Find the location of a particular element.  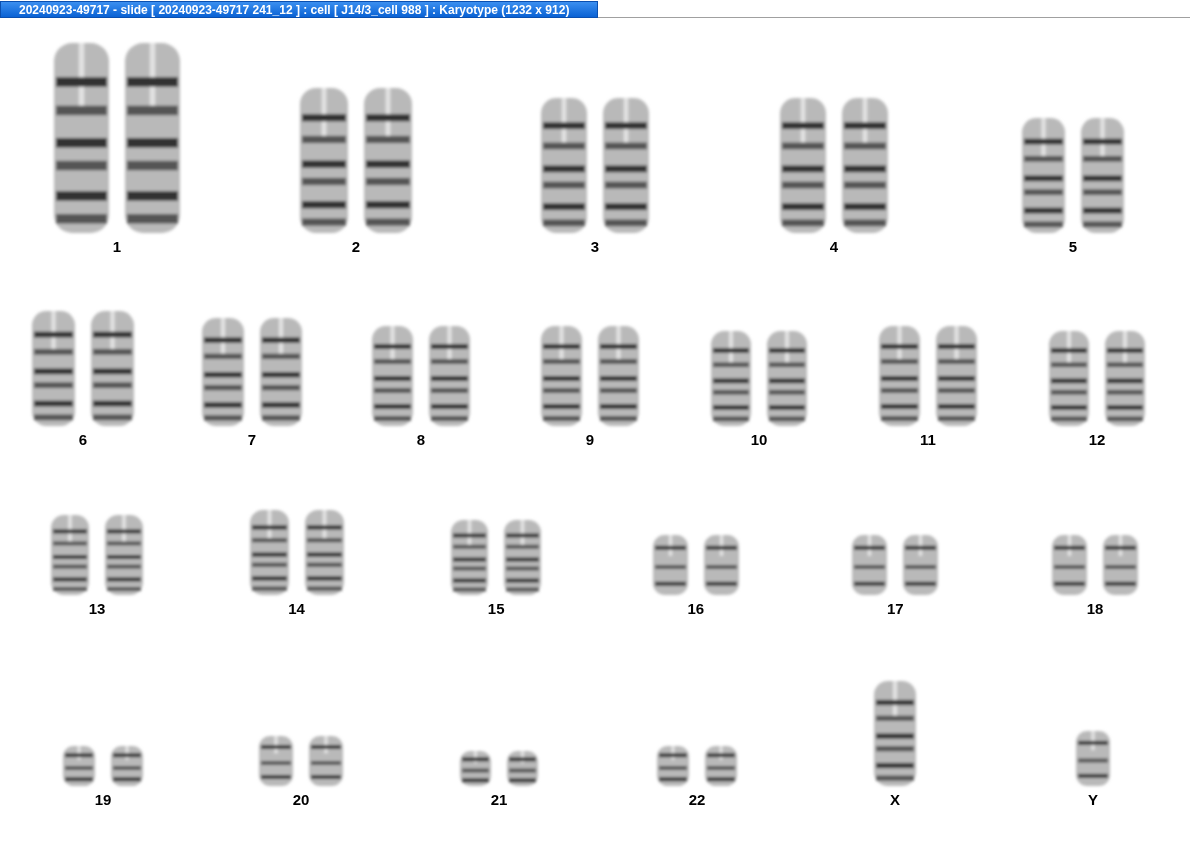

chromosome-number: 7 is located at coordinates (252, 440).